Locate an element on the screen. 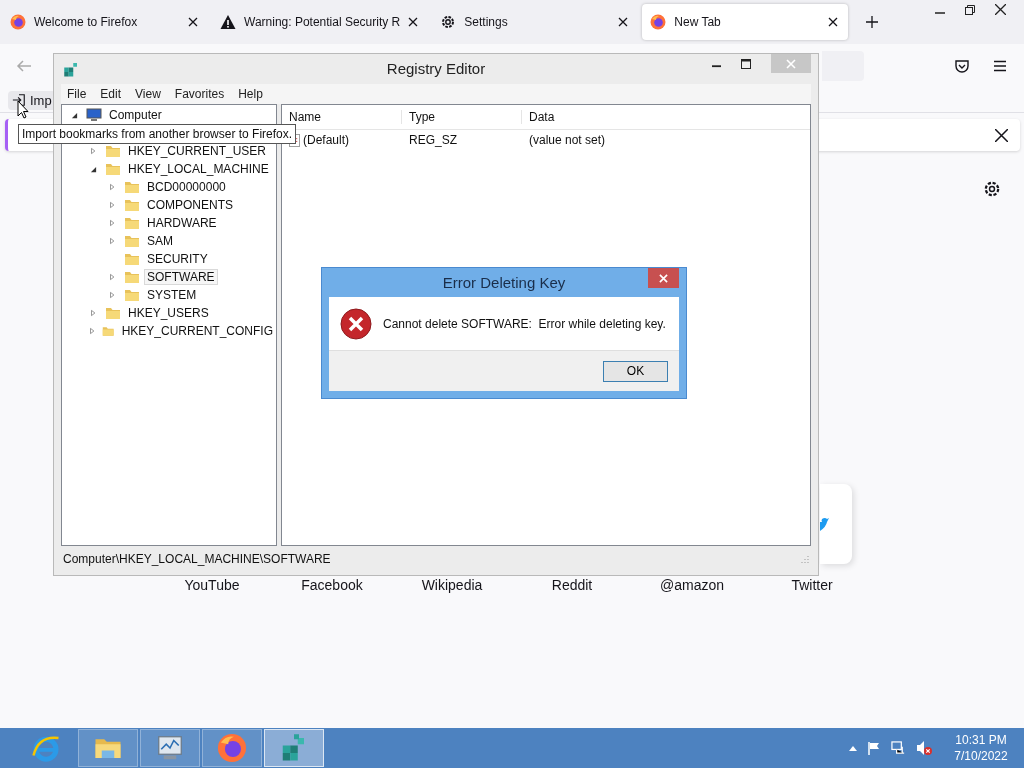  table-cell: (Default) is located at coordinates (326, 140).